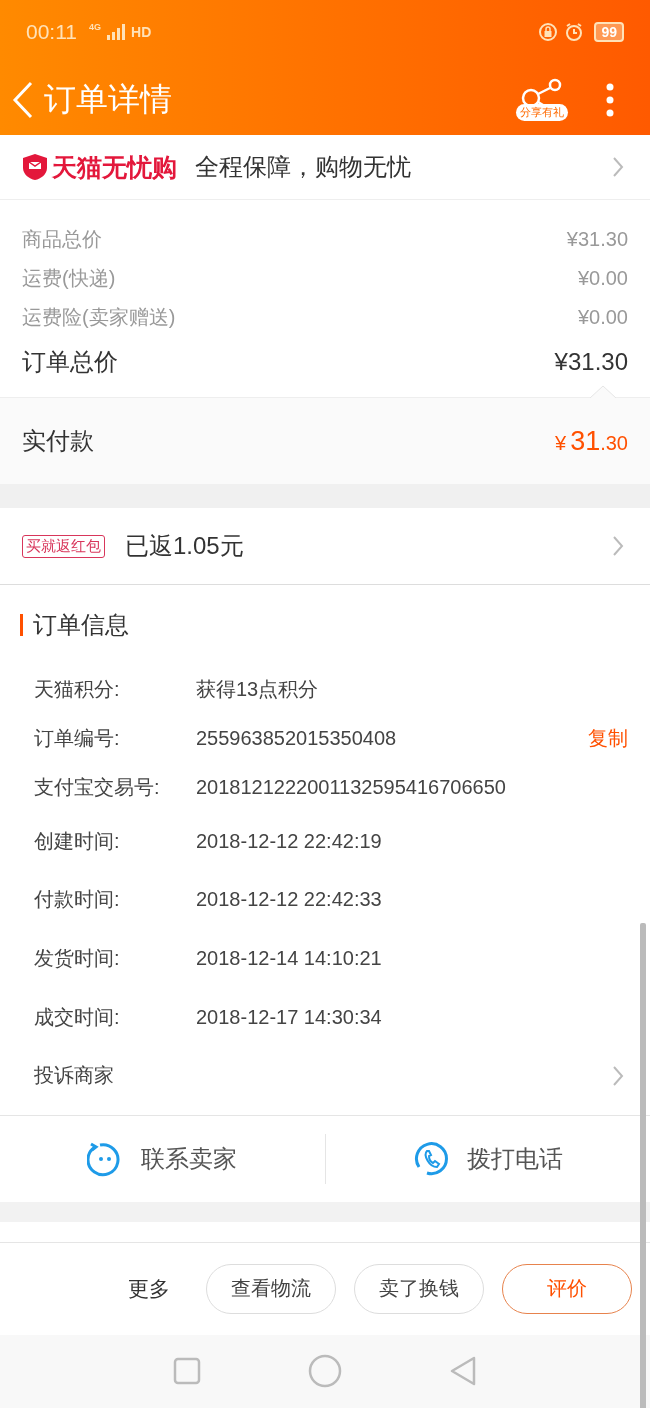 This screenshot has height=1408, width=650. What do you see at coordinates (162, 1158) in the screenshot?
I see `contact-button: 联系卖家` at bounding box center [162, 1158].